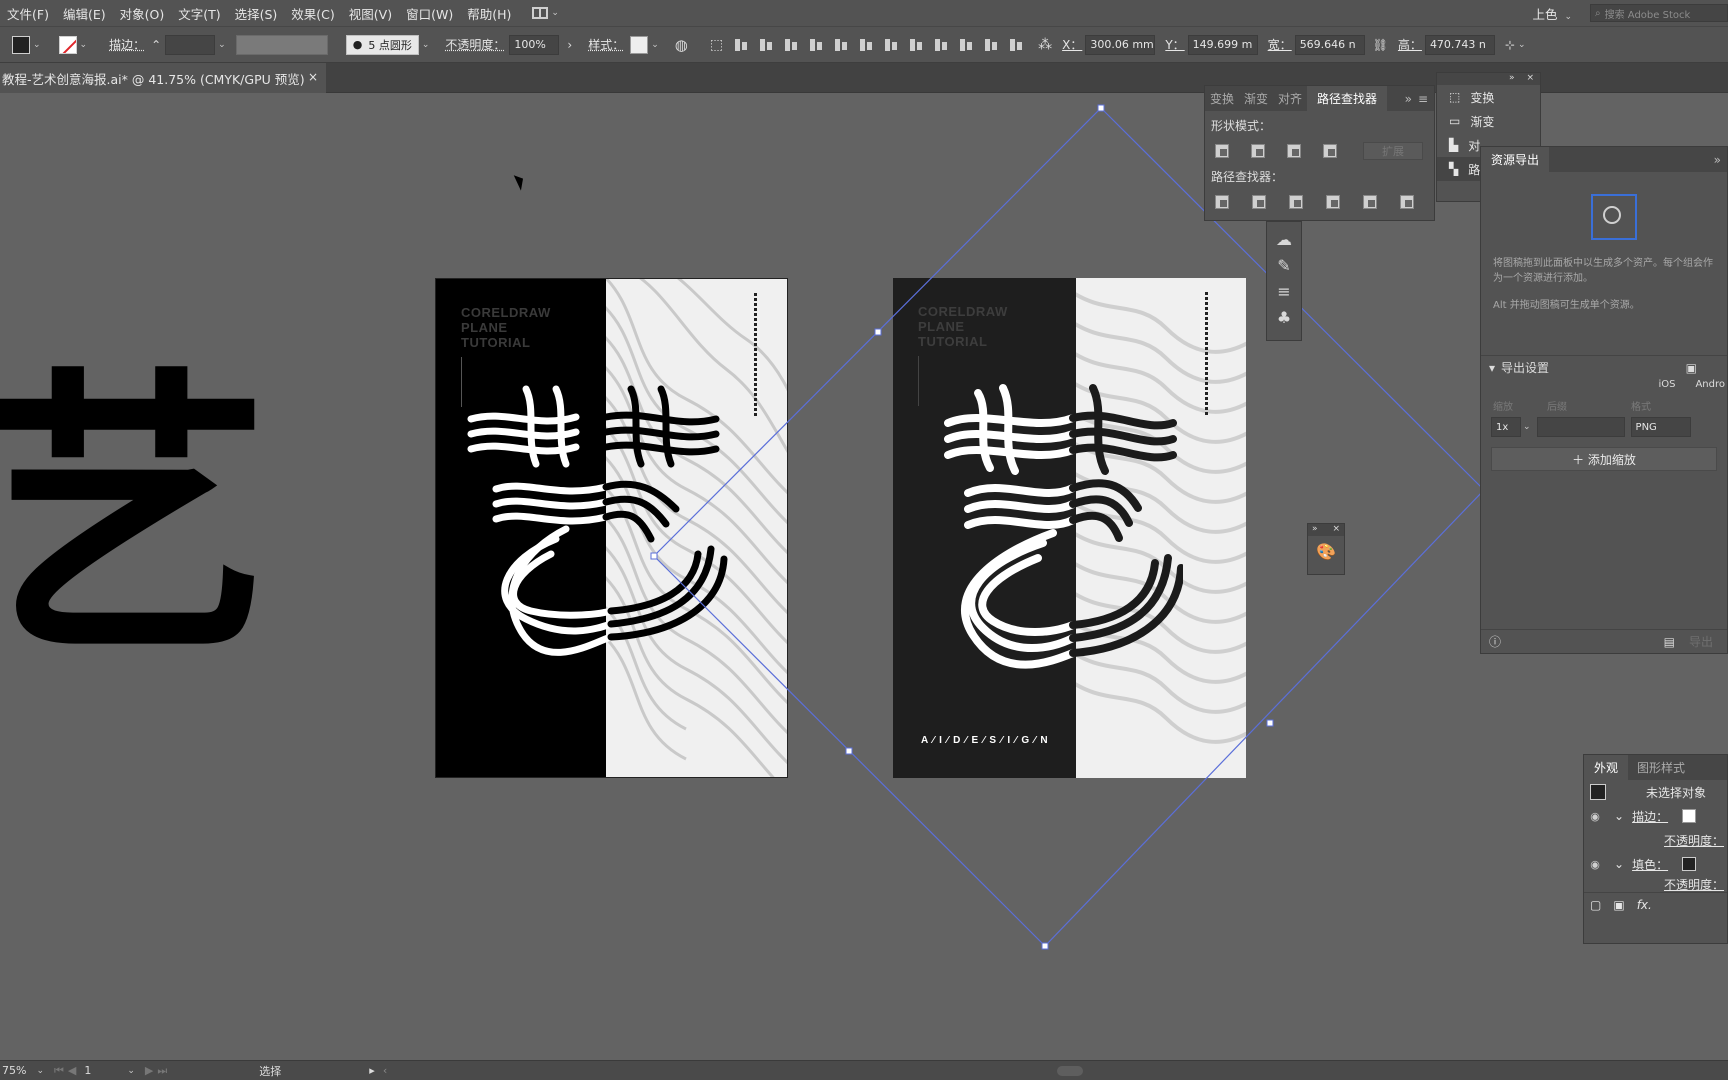 The width and height of the screenshot is (1728, 1080). What do you see at coordinates (1606, 767) in the screenshot?
I see `tab-appearance: 外观` at bounding box center [1606, 767].